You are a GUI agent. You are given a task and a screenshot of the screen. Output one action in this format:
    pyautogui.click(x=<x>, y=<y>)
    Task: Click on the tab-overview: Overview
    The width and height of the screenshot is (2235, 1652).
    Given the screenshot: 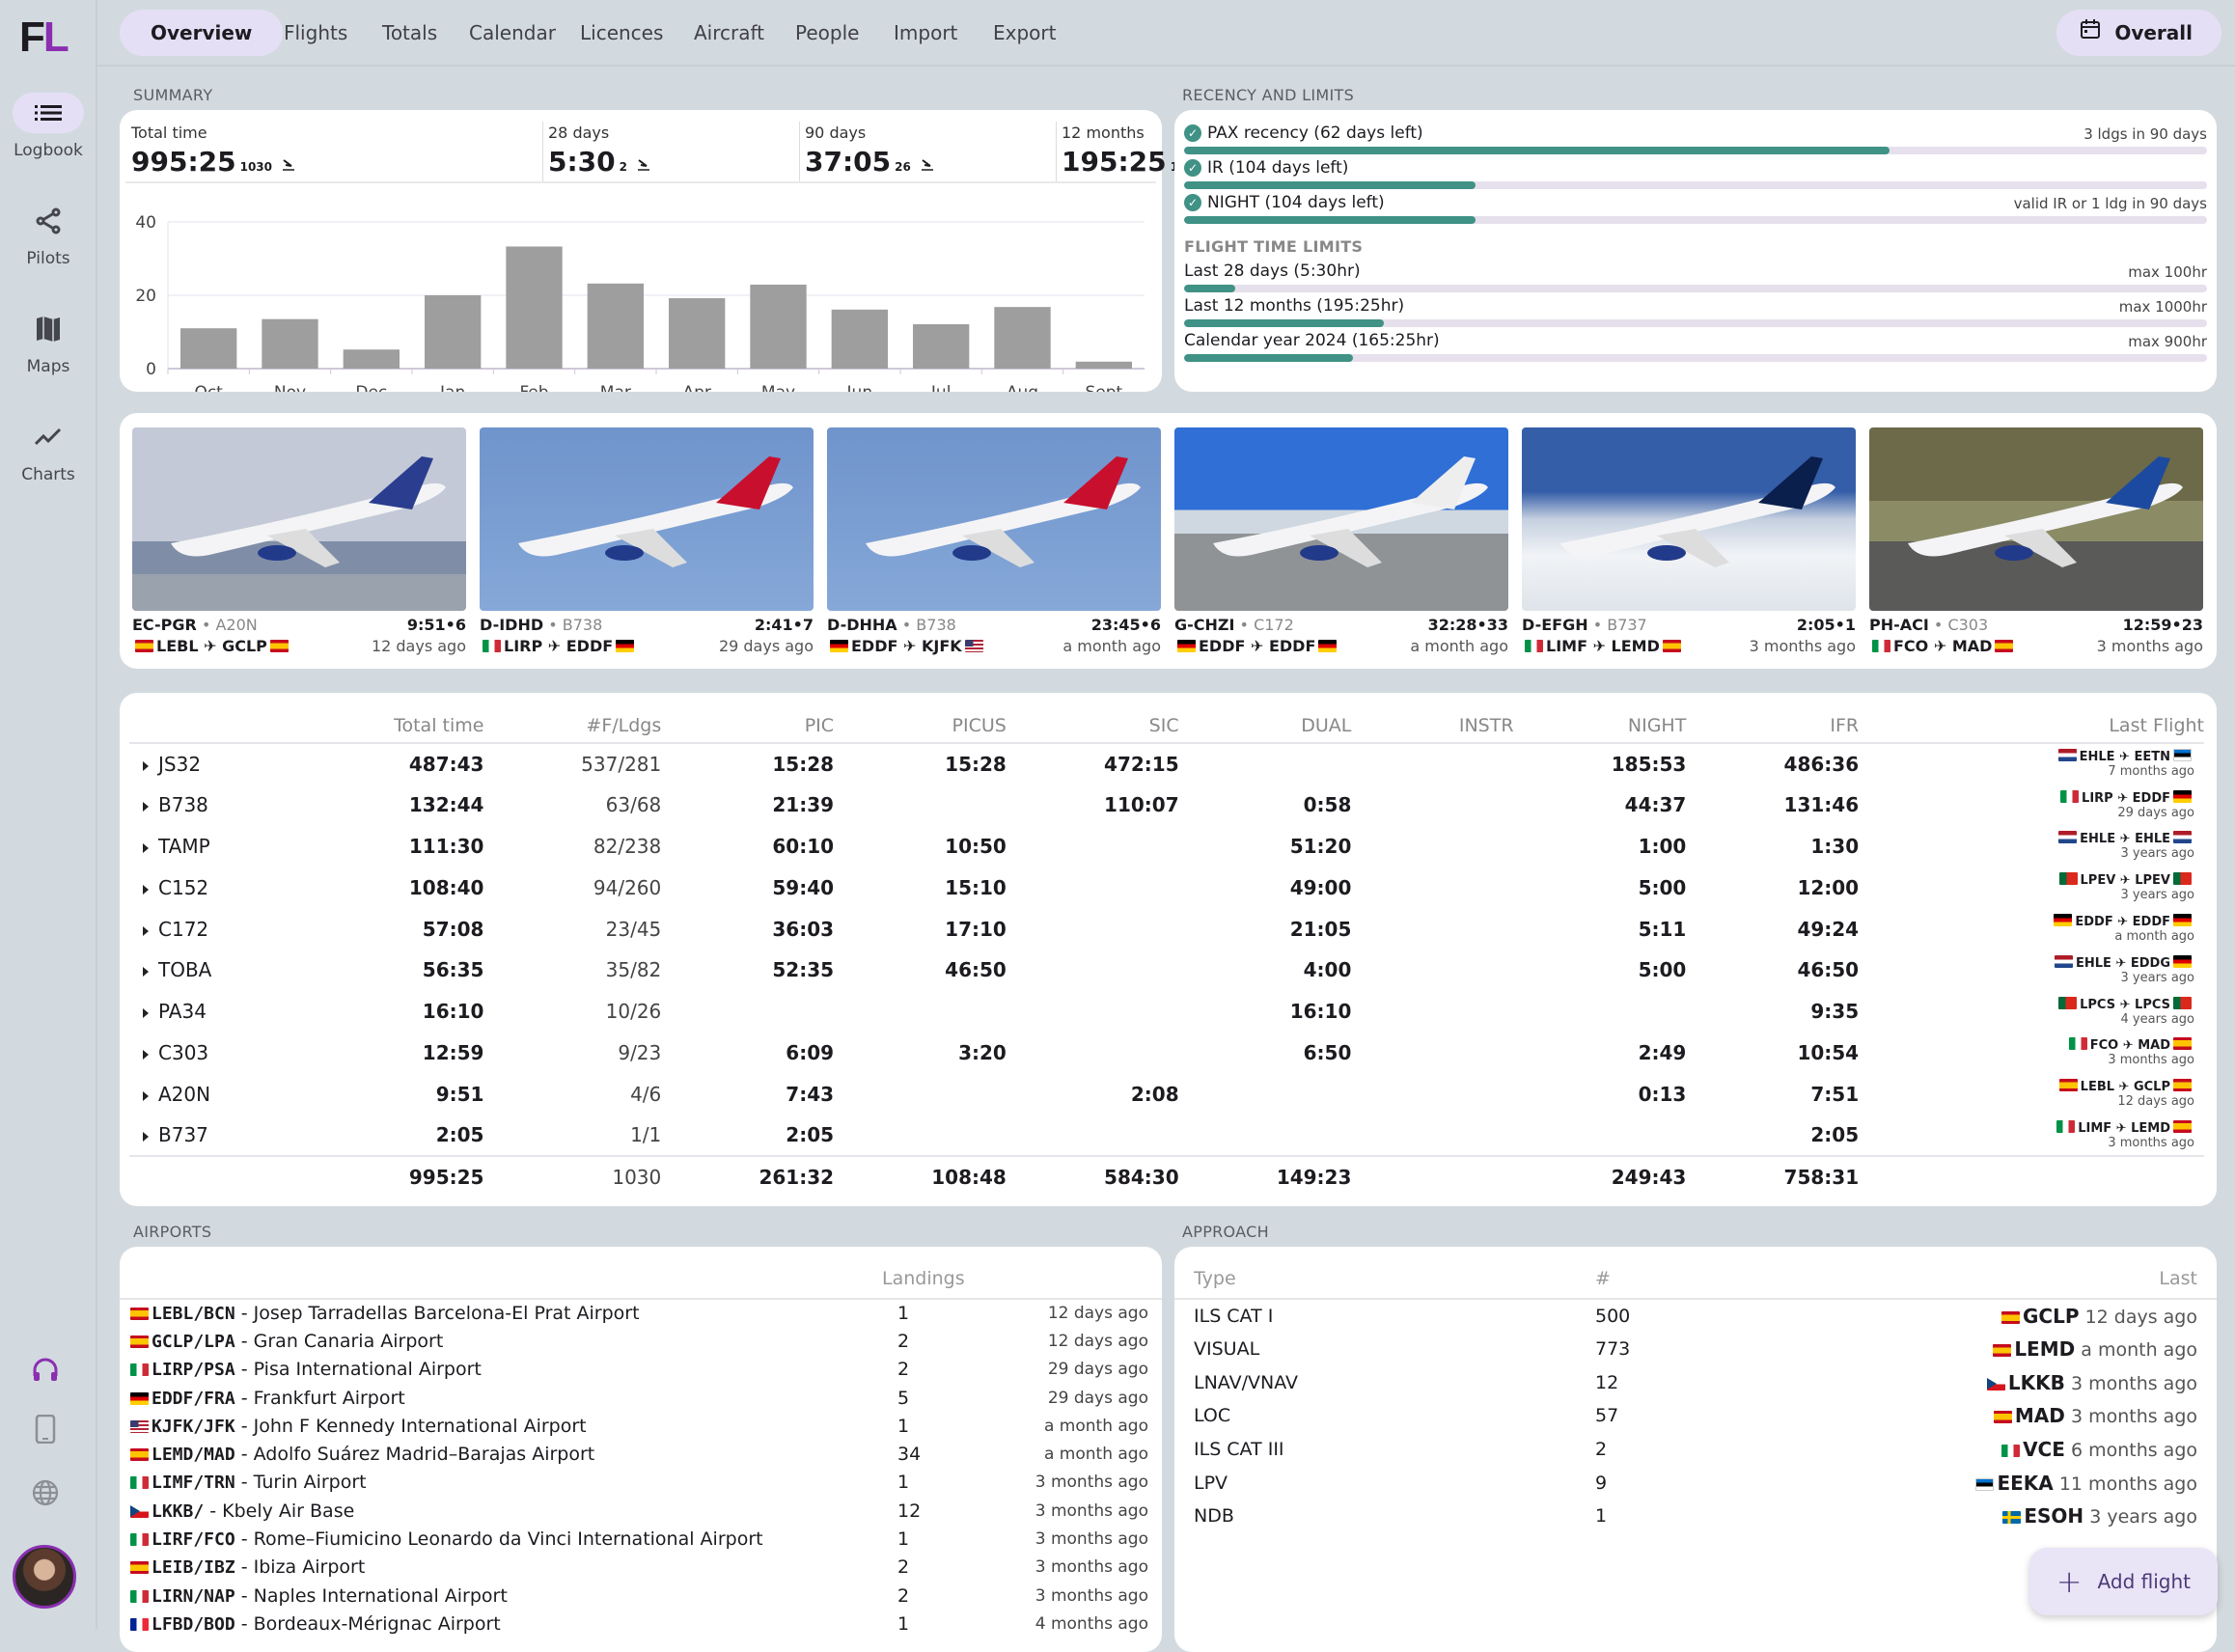 What is the action you would take?
    pyautogui.click(x=201, y=33)
    